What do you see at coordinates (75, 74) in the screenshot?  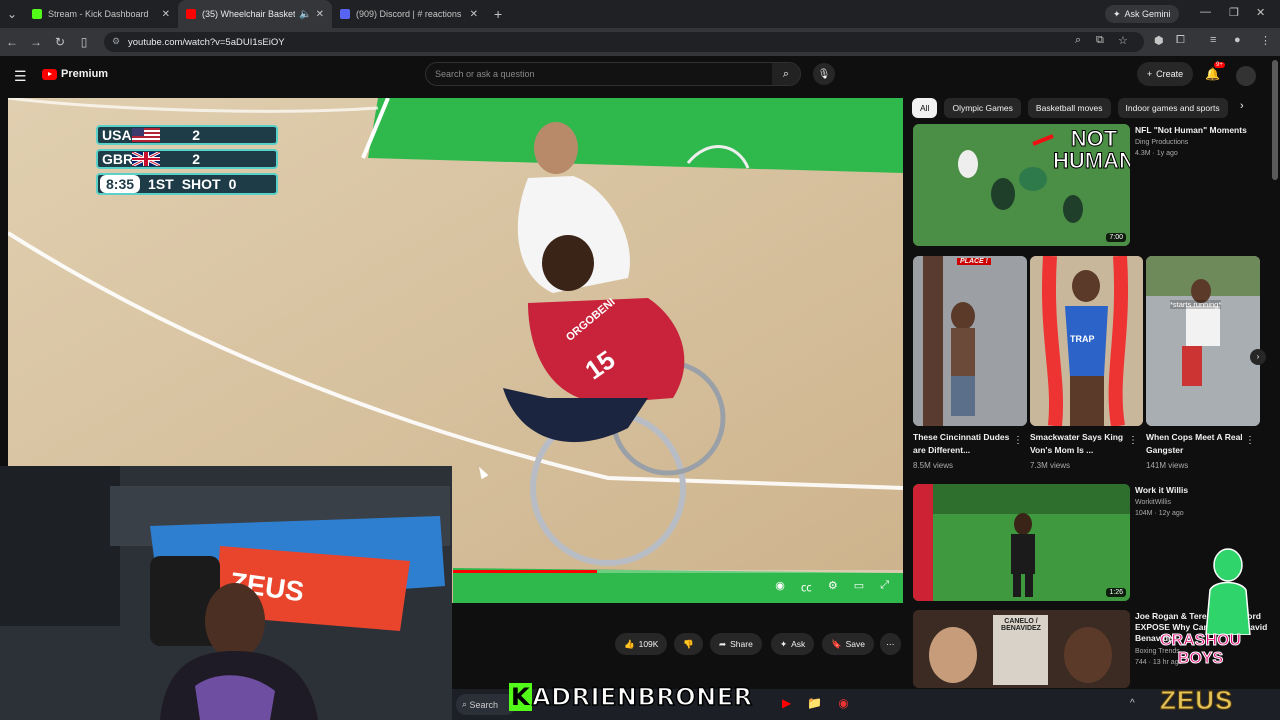 I see `youtube-logo: Premium` at bounding box center [75, 74].